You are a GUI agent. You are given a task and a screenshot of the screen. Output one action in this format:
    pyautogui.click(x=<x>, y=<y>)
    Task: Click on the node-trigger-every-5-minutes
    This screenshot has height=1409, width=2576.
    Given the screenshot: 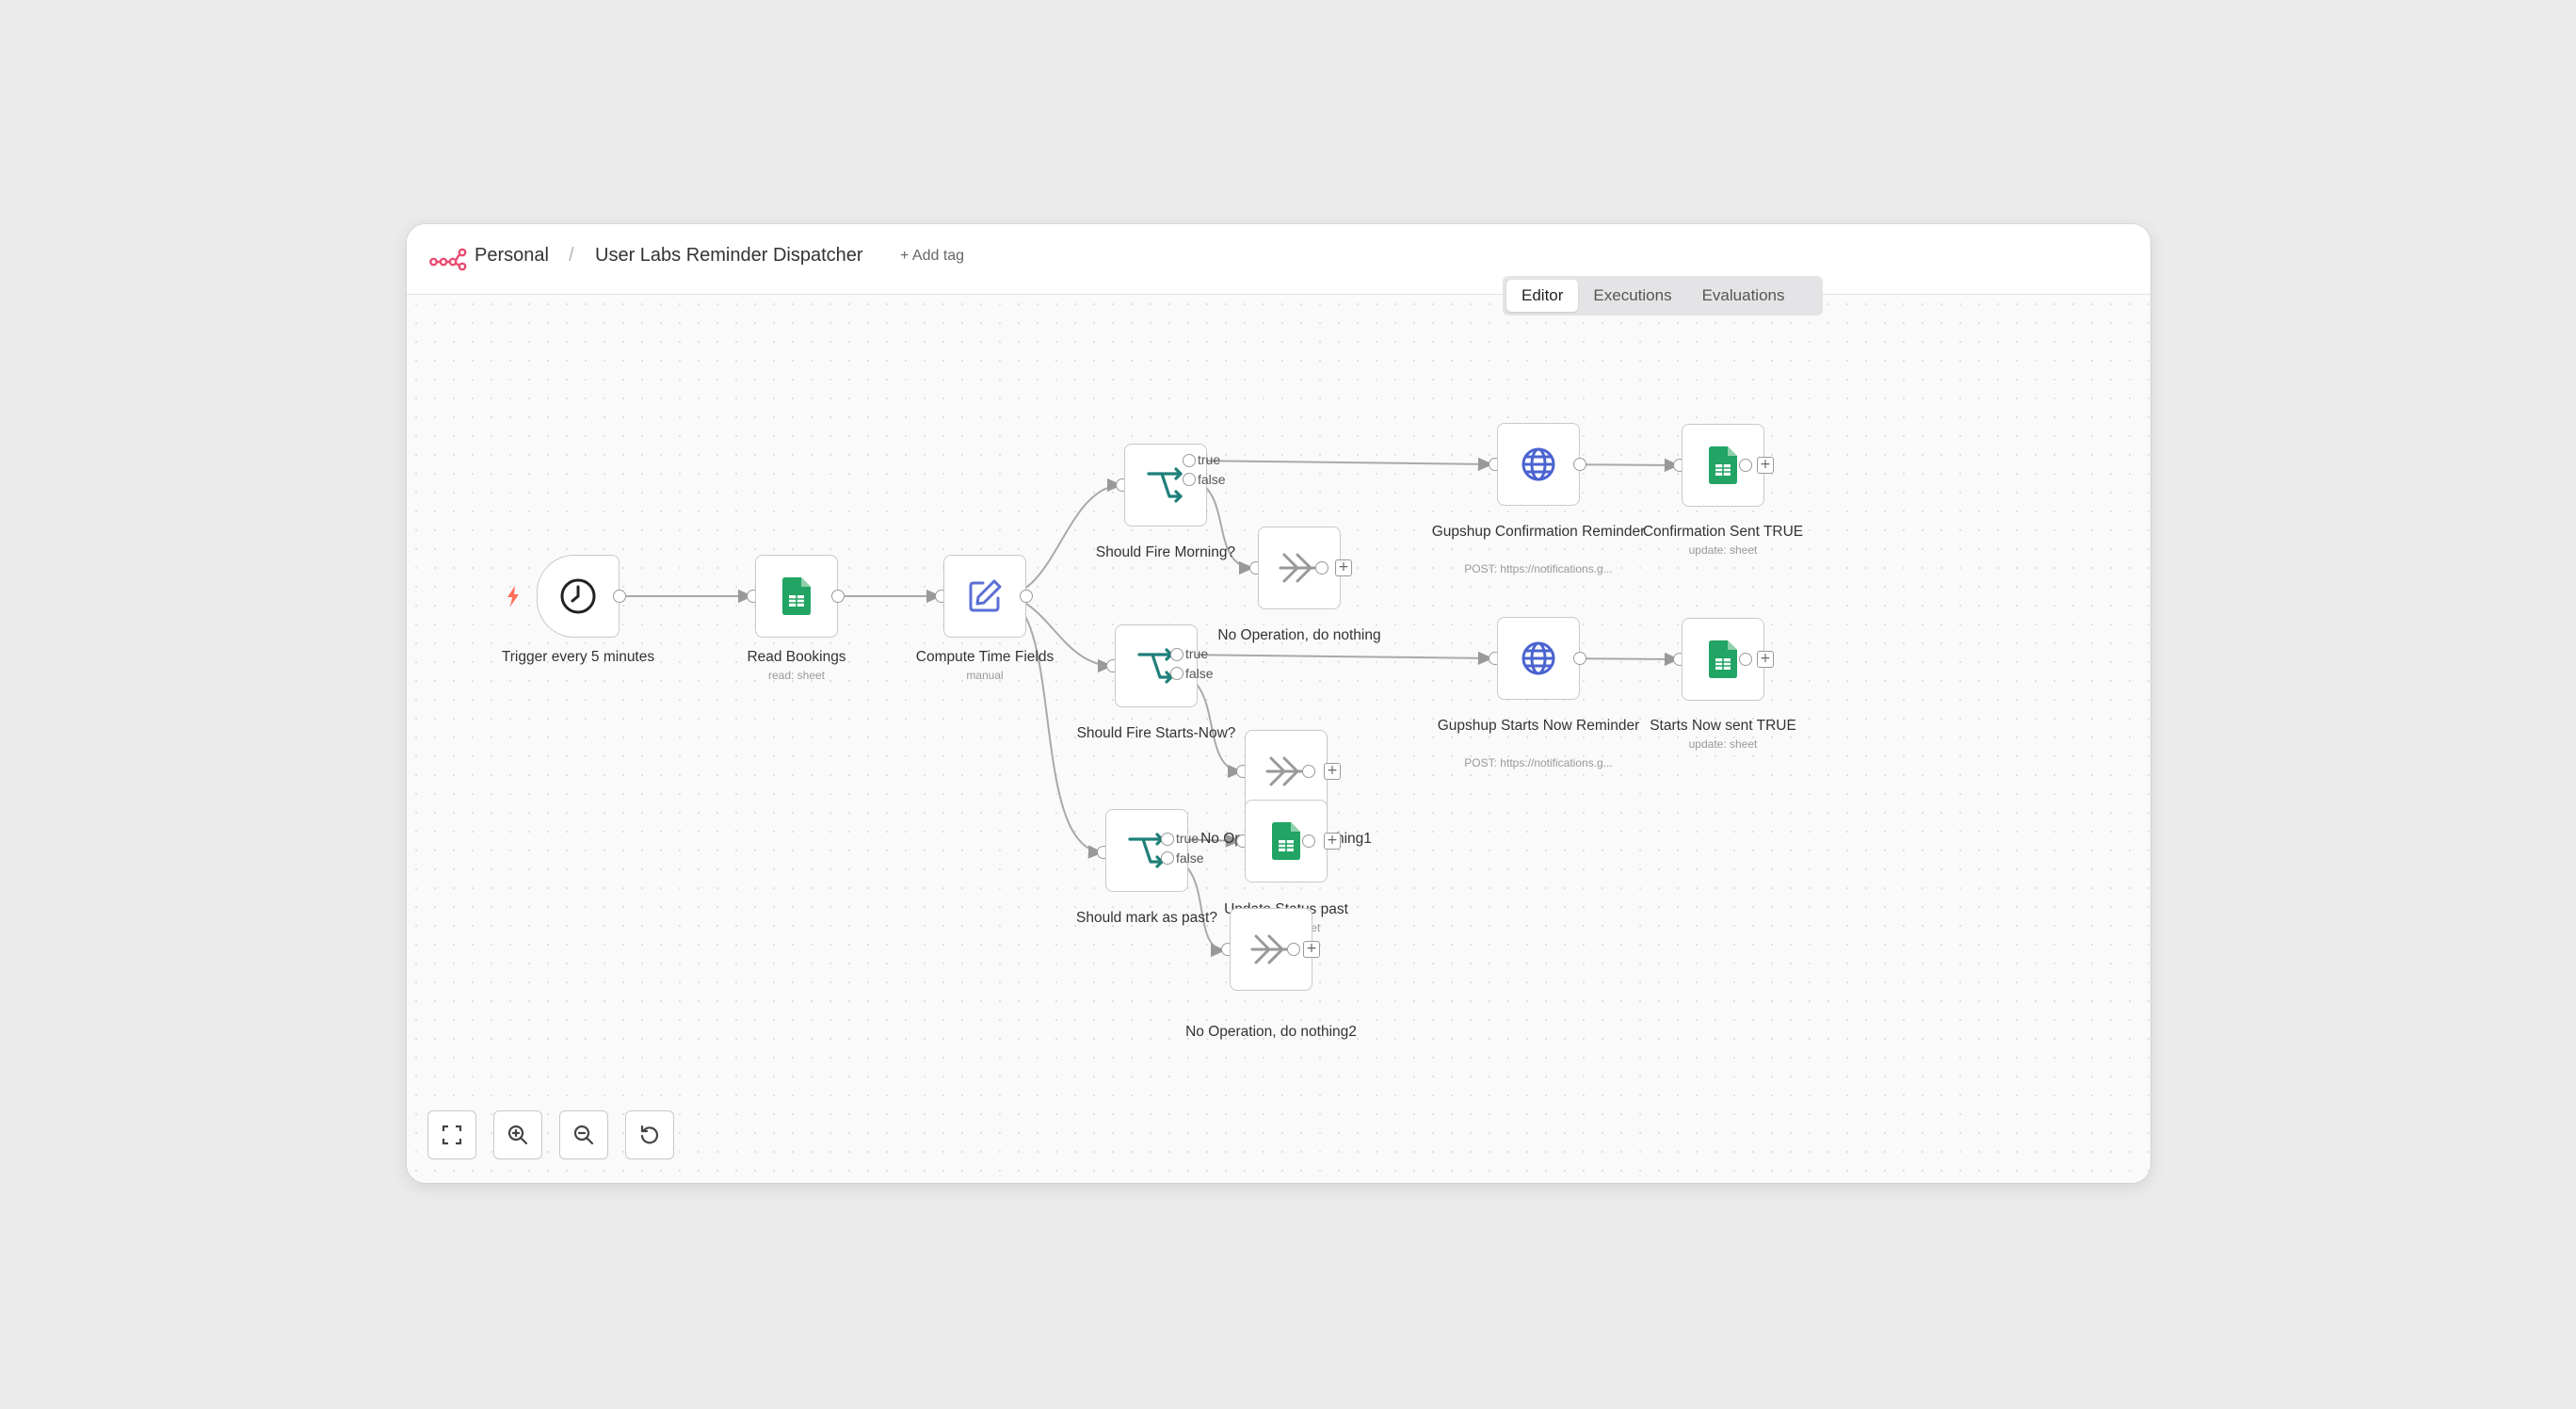 What is the action you would take?
    pyautogui.click(x=578, y=597)
    